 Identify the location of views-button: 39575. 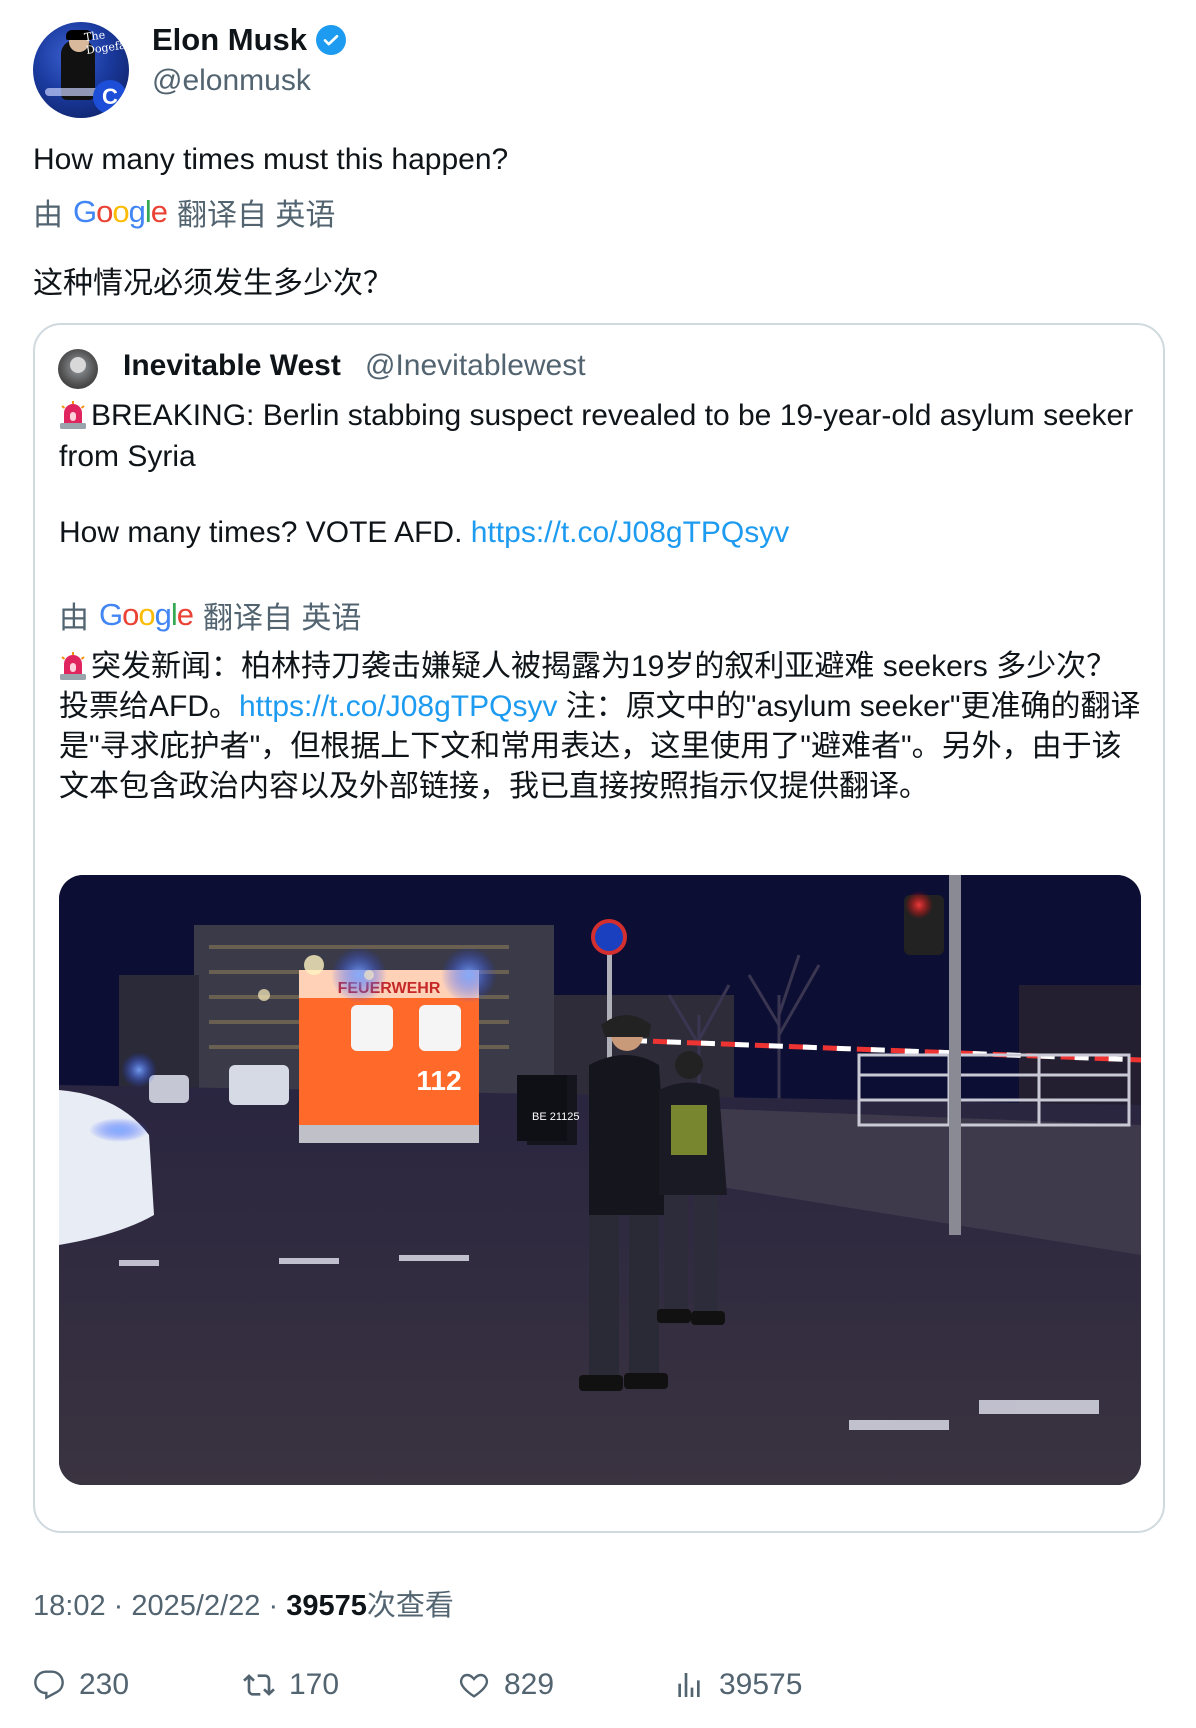
(737, 1685).